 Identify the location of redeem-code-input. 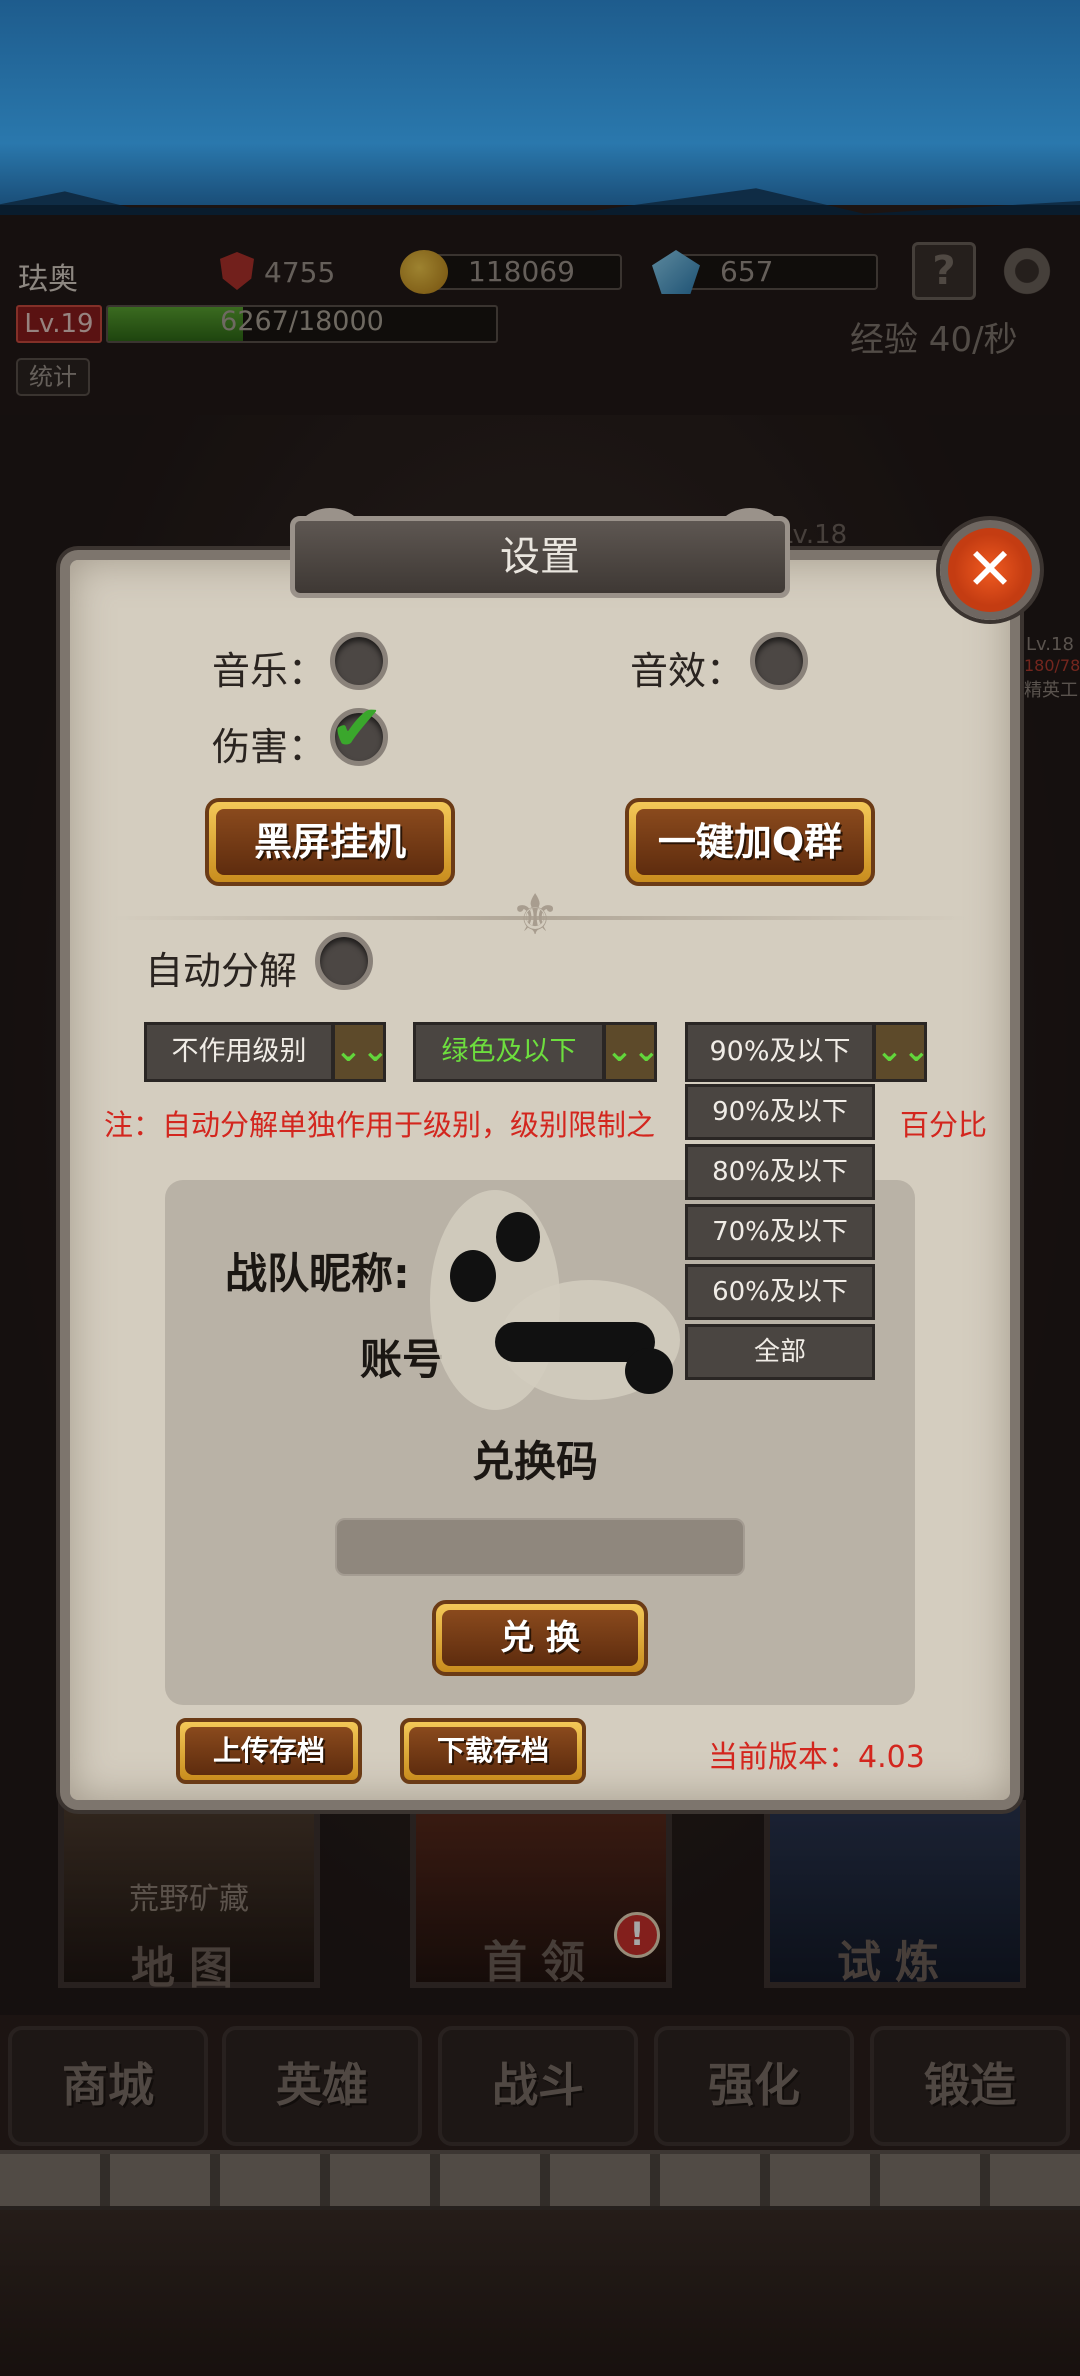
(540, 1547).